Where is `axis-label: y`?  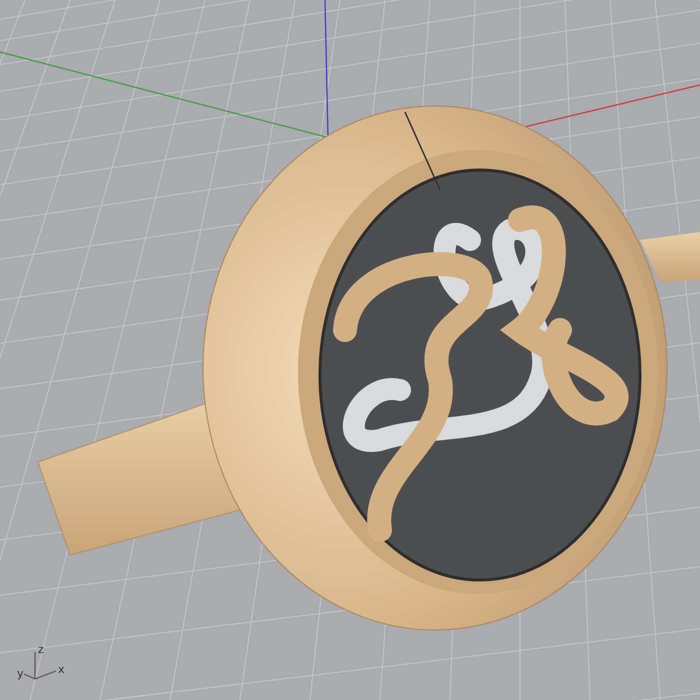
axis-label: y is located at coordinates (20, 673).